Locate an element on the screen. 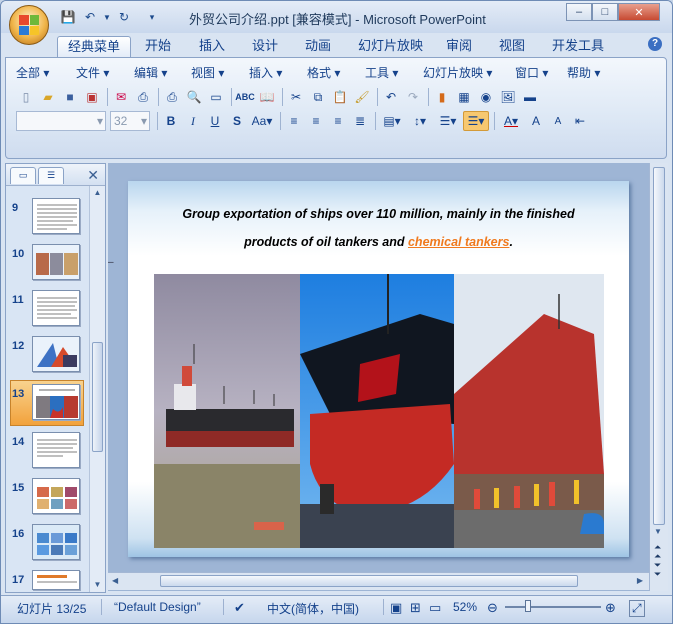 This screenshot has height=624, width=673. dropdown-arrow-icon: ▼ is located at coordinates (107, 17).